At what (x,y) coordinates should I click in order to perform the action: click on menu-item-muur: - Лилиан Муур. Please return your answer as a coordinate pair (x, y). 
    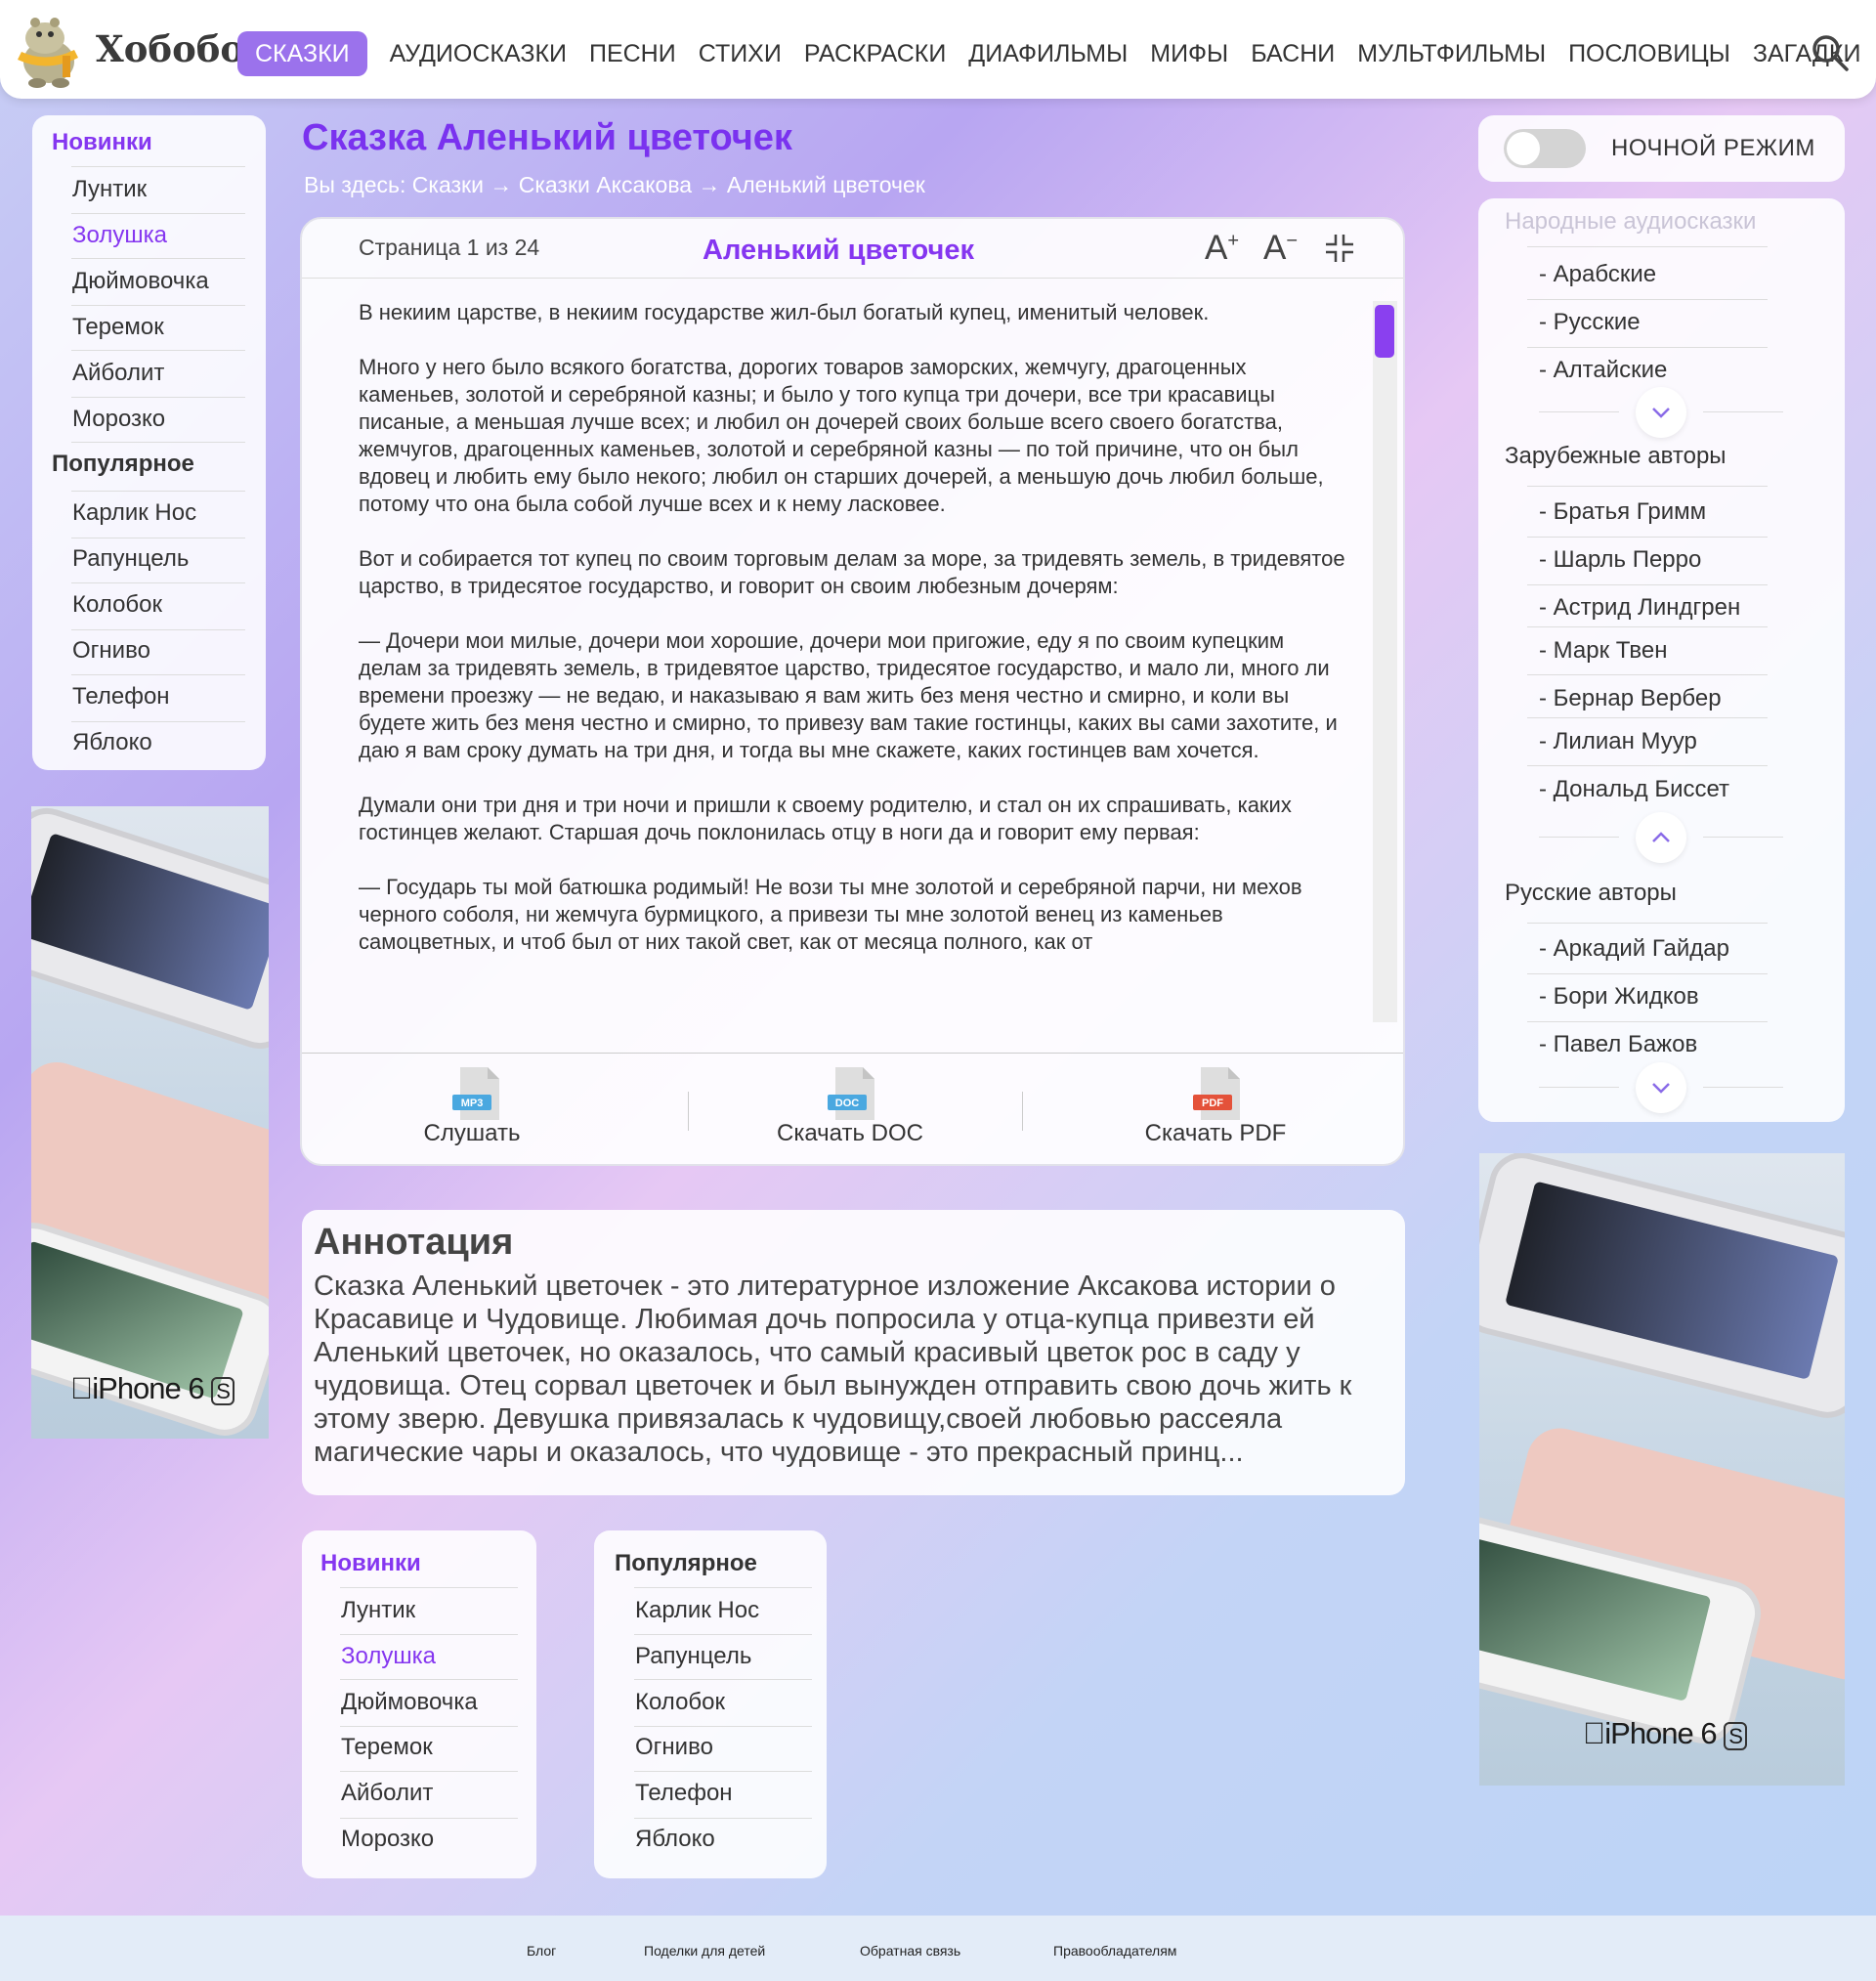
    Looking at the image, I should click on (1618, 741).